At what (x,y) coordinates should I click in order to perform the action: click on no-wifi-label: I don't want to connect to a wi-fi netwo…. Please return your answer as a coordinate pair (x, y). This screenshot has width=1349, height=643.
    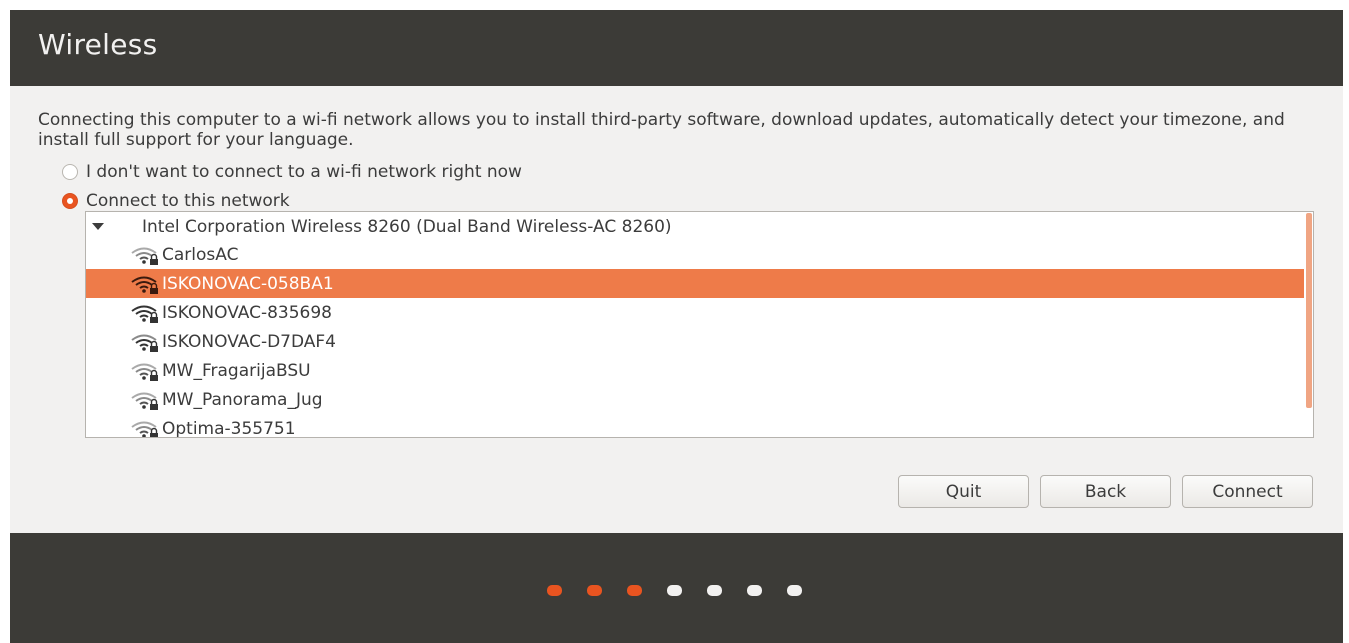
    Looking at the image, I should click on (304, 172).